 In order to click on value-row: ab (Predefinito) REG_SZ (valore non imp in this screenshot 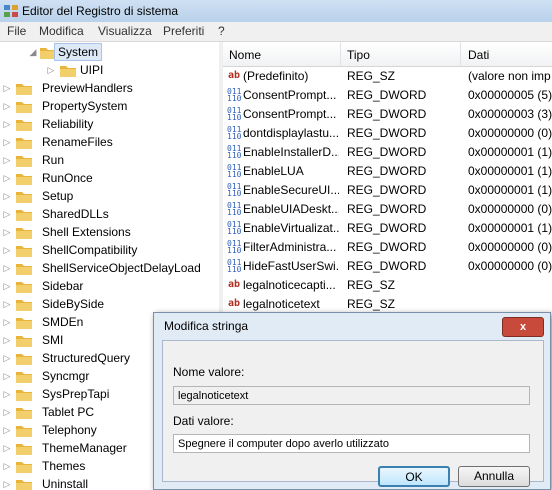, I will do `click(387, 76)`.